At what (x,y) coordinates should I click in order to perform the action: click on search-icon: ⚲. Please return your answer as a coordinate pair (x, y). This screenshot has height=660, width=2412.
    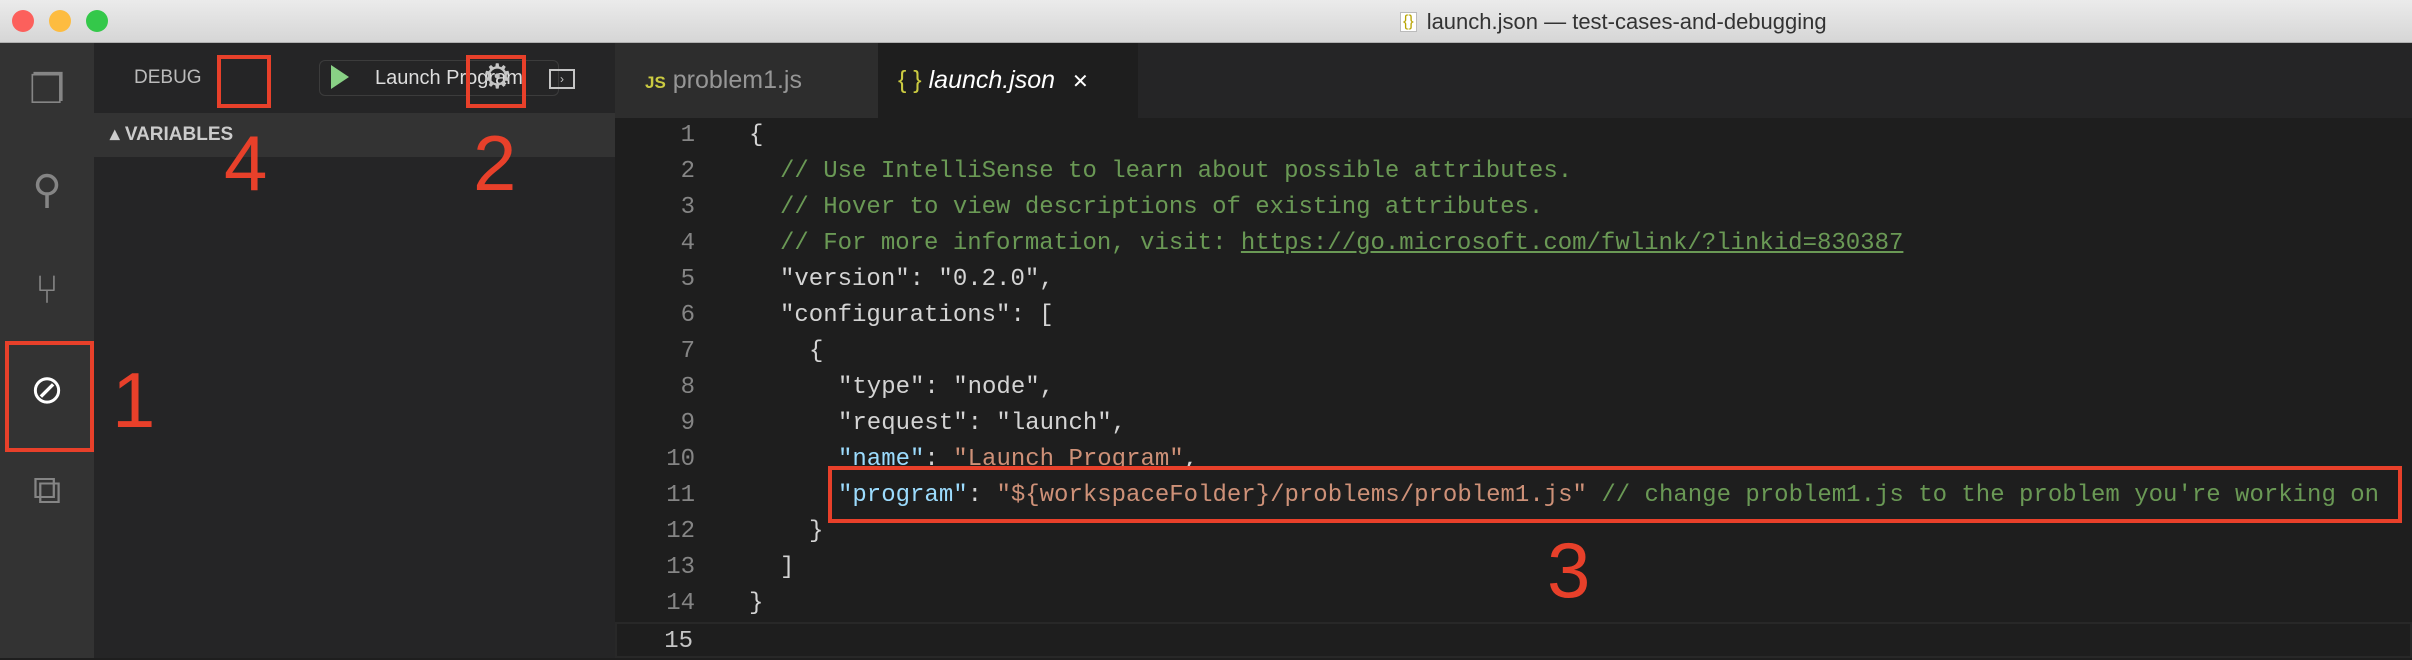
    Looking at the image, I should click on (47, 190).